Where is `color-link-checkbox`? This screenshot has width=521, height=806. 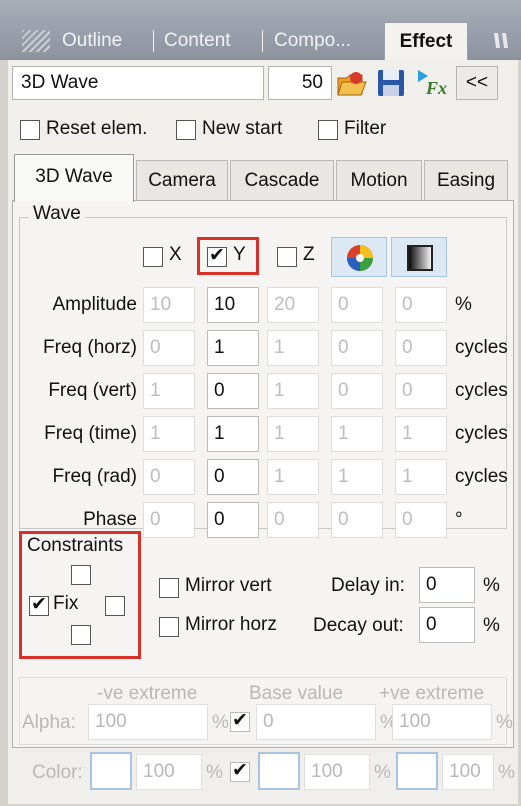 color-link-checkbox is located at coordinates (240, 770).